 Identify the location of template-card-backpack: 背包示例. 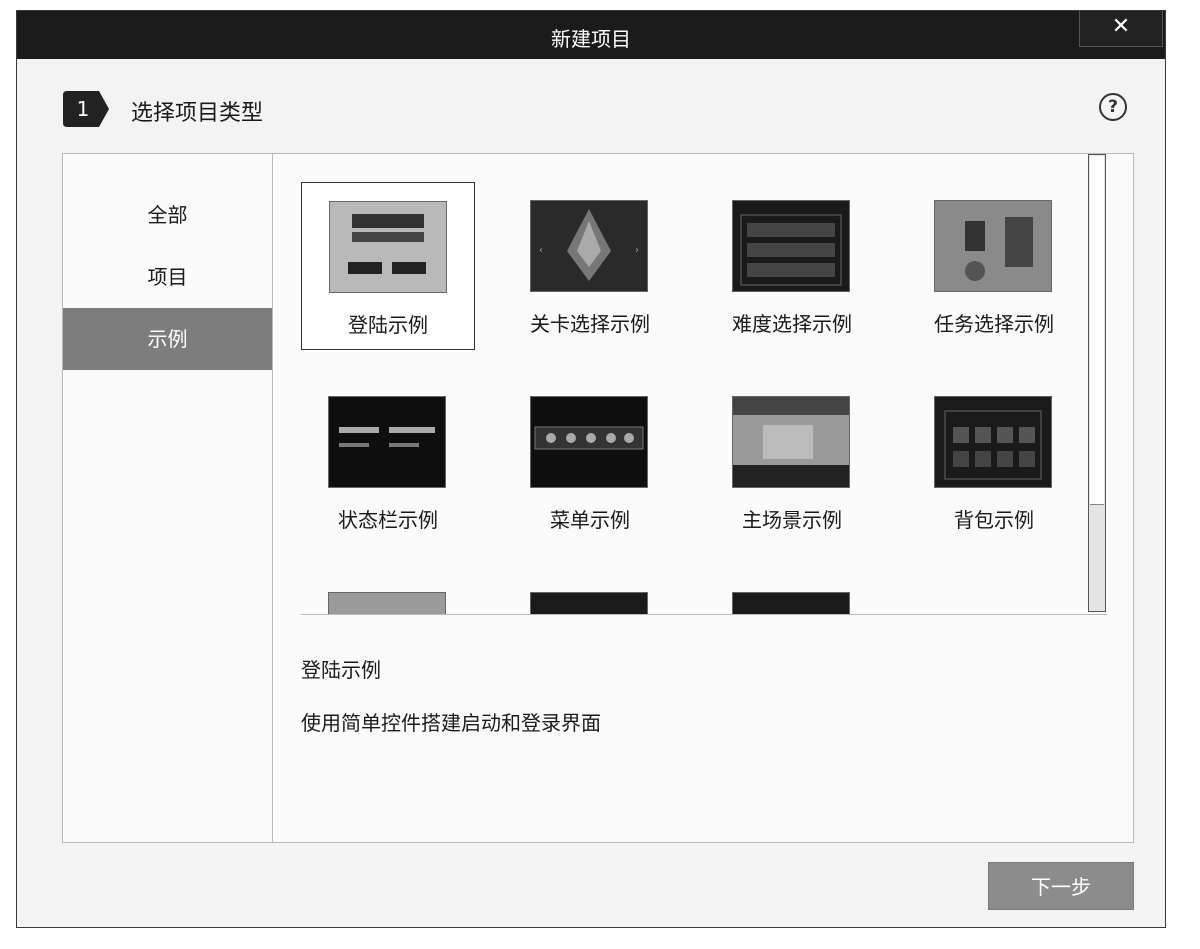
(994, 462).